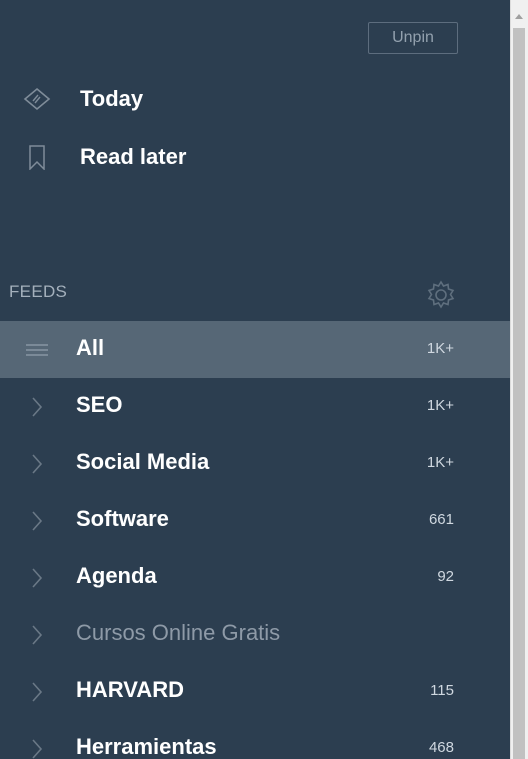 The image size is (528, 759). I want to click on today-icon, so click(37, 99).